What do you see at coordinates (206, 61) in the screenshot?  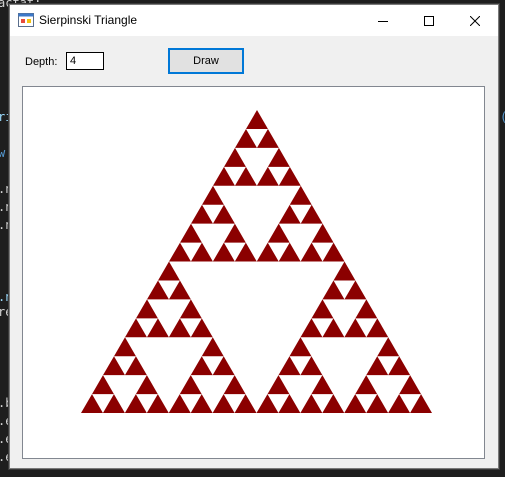 I see `draw-button: Draw` at bounding box center [206, 61].